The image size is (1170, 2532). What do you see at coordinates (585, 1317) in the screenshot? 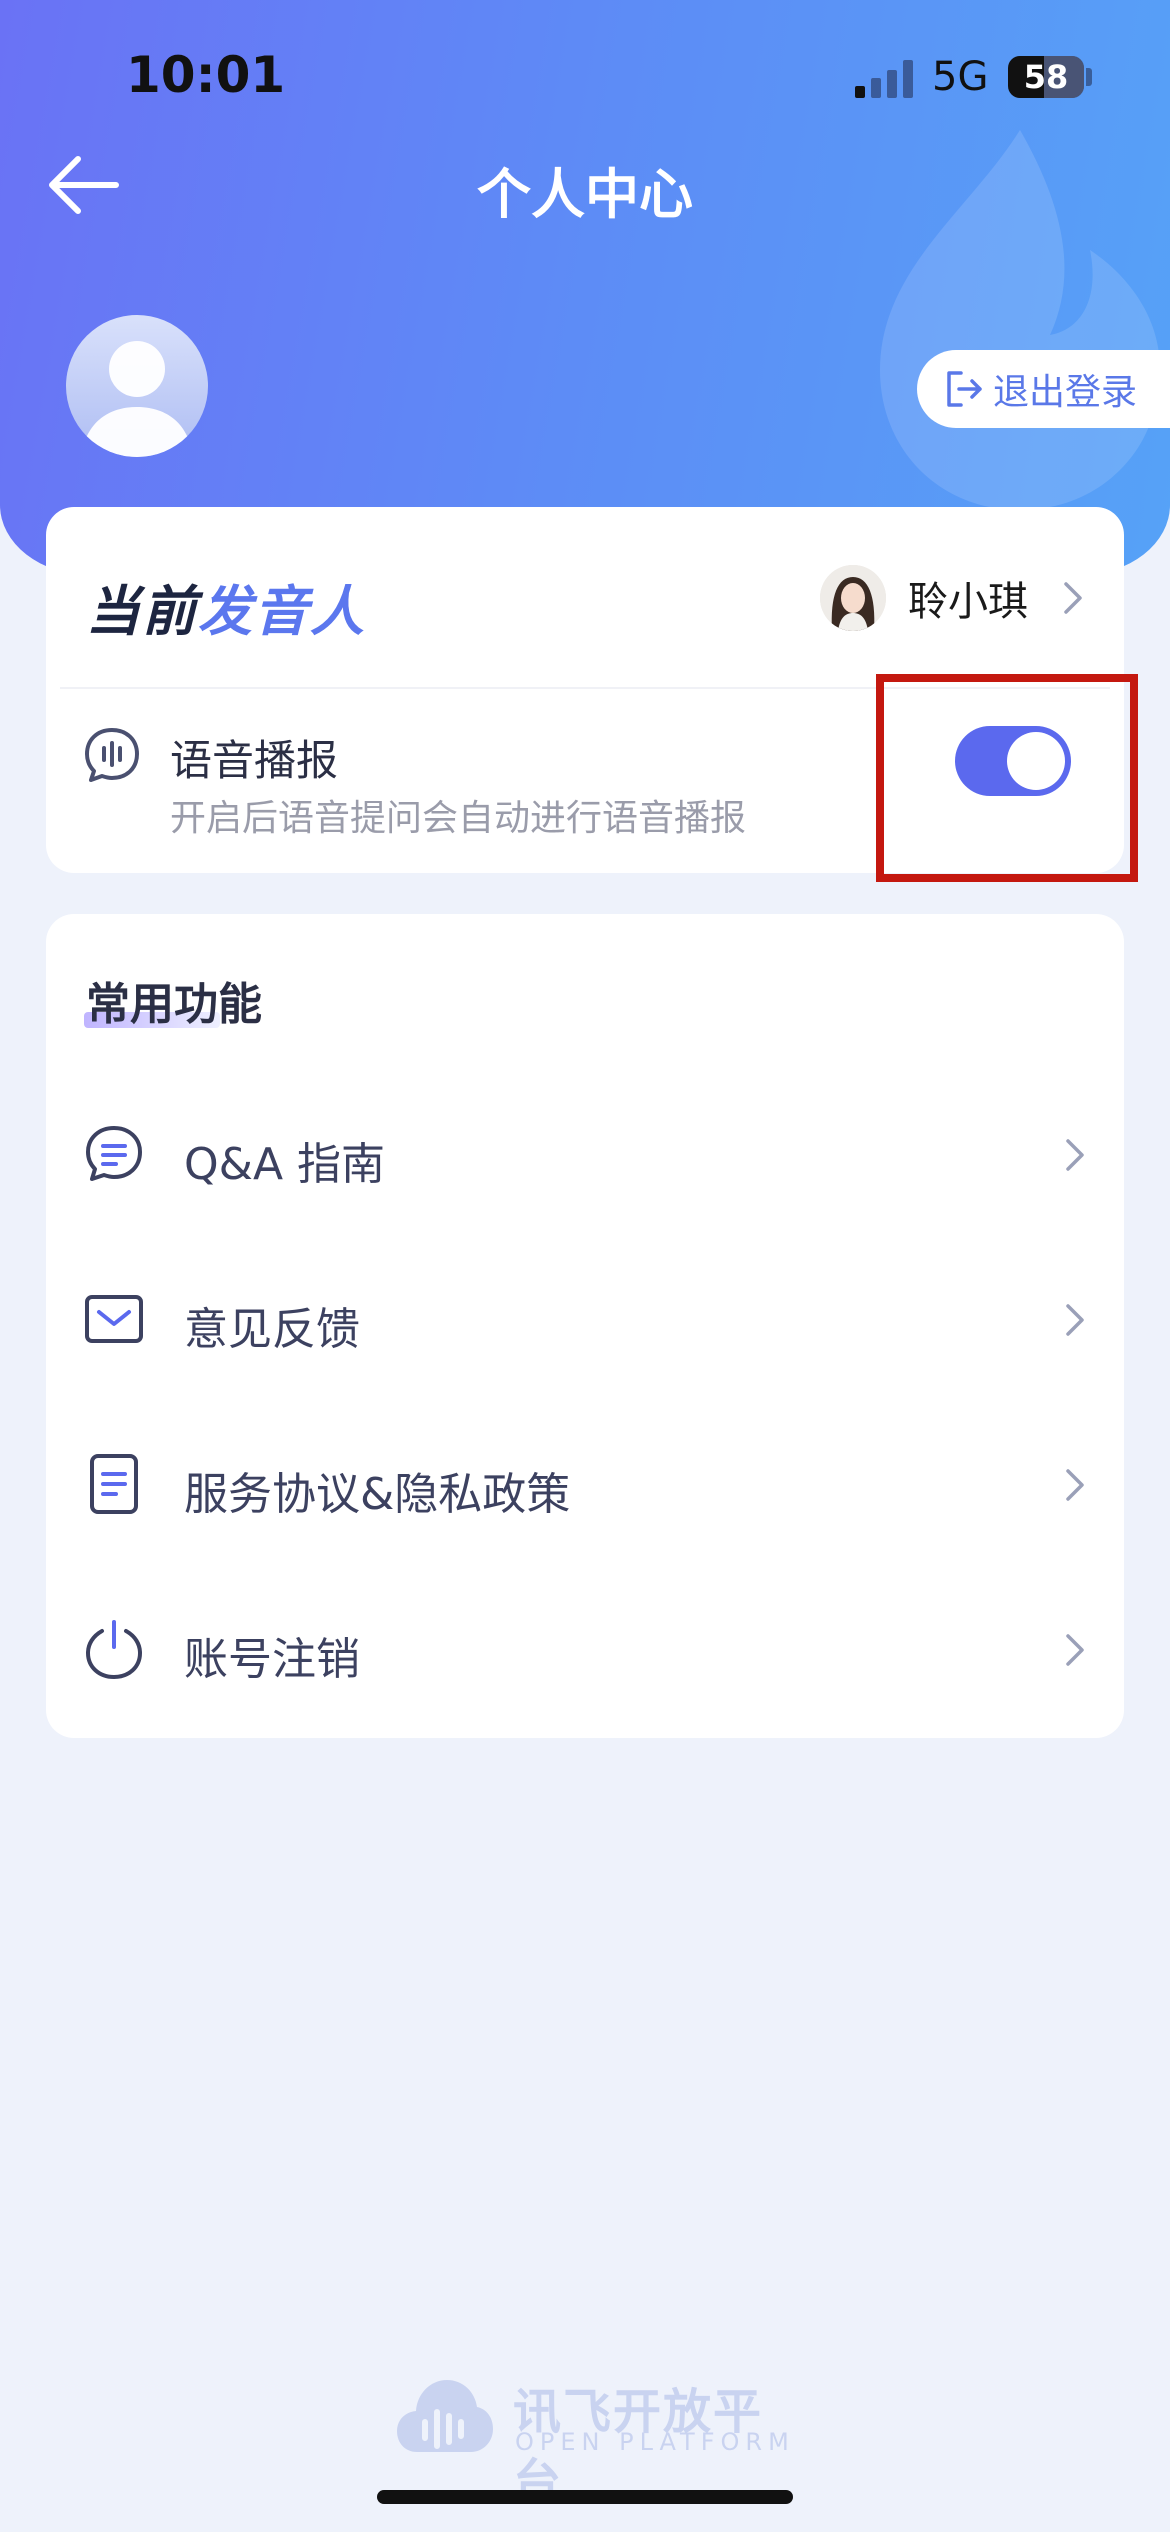
I see `menu-item-feedback: 意见反馈` at bounding box center [585, 1317].